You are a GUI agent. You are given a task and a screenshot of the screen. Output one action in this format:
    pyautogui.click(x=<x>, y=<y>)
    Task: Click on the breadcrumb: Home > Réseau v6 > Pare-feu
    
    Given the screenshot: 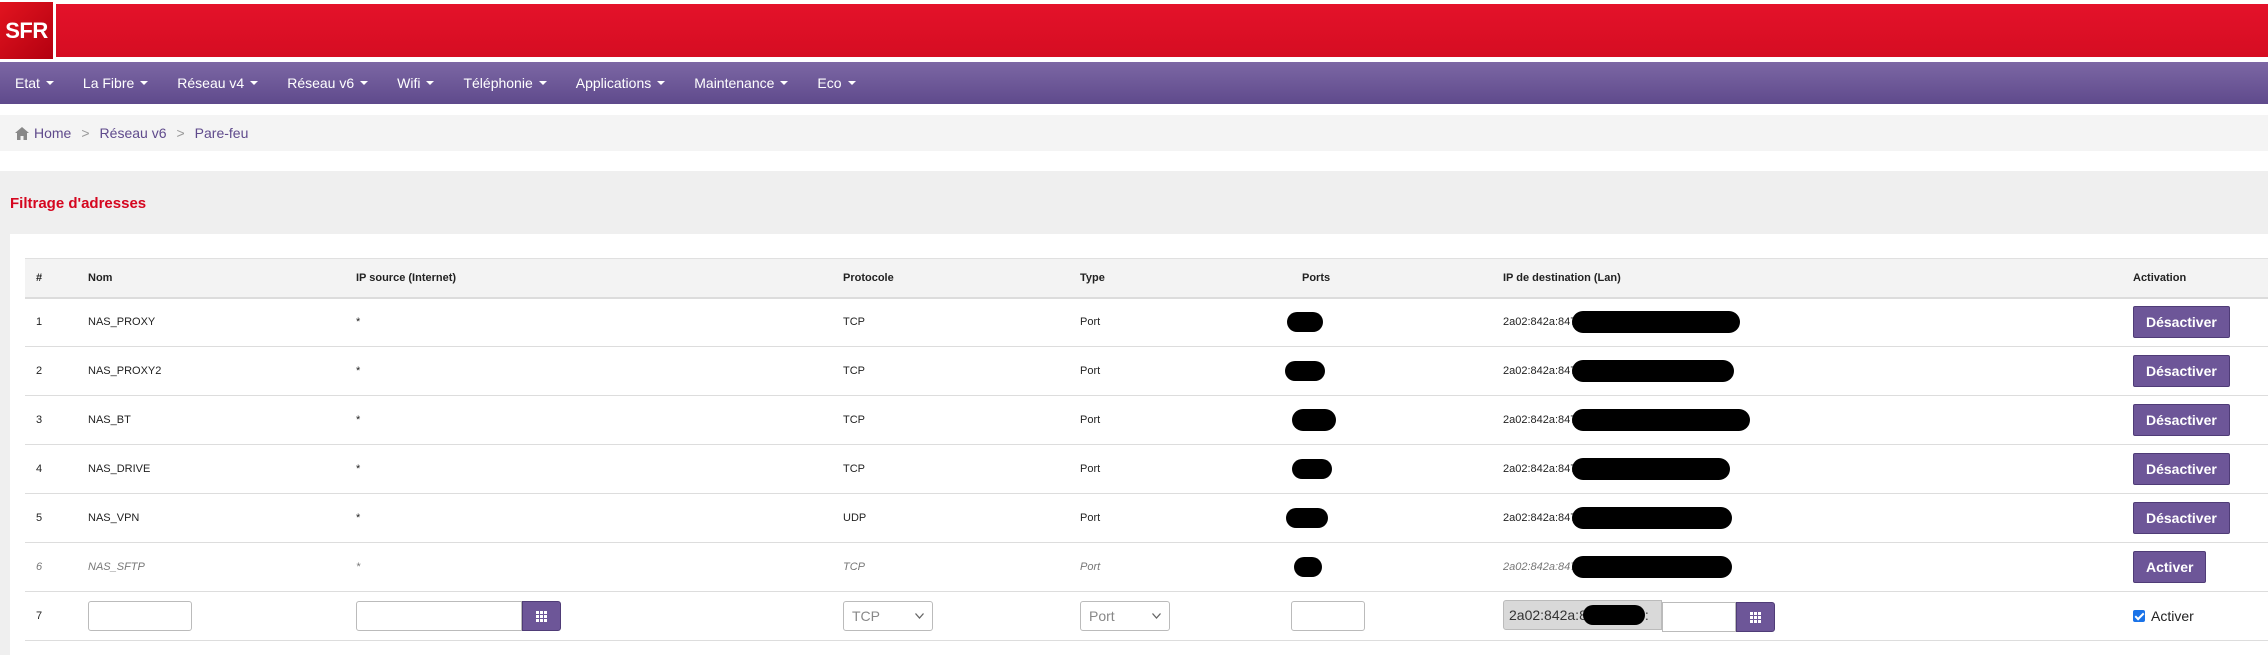 What is the action you would take?
    pyautogui.click(x=1134, y=133)
    